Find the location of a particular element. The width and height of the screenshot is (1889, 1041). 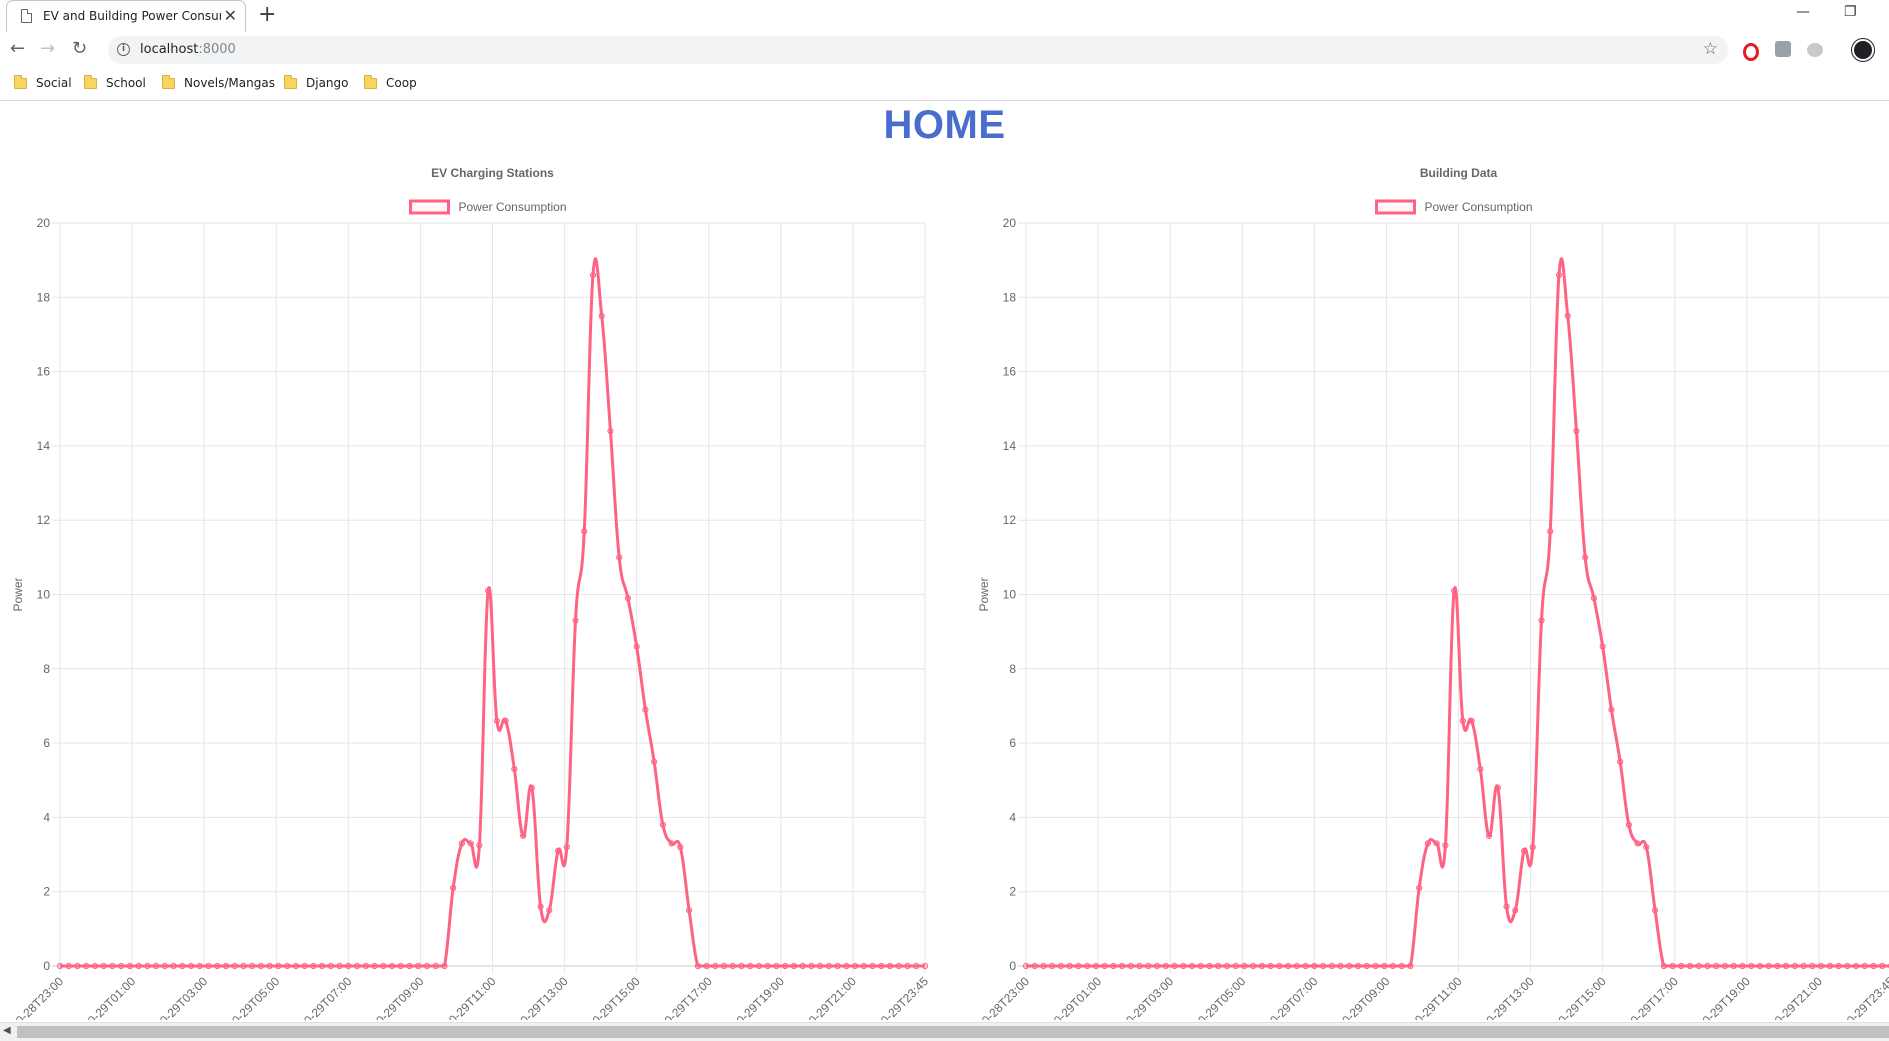

bookmark-star-icon: ☆ is located at coordinates (1710, 49).